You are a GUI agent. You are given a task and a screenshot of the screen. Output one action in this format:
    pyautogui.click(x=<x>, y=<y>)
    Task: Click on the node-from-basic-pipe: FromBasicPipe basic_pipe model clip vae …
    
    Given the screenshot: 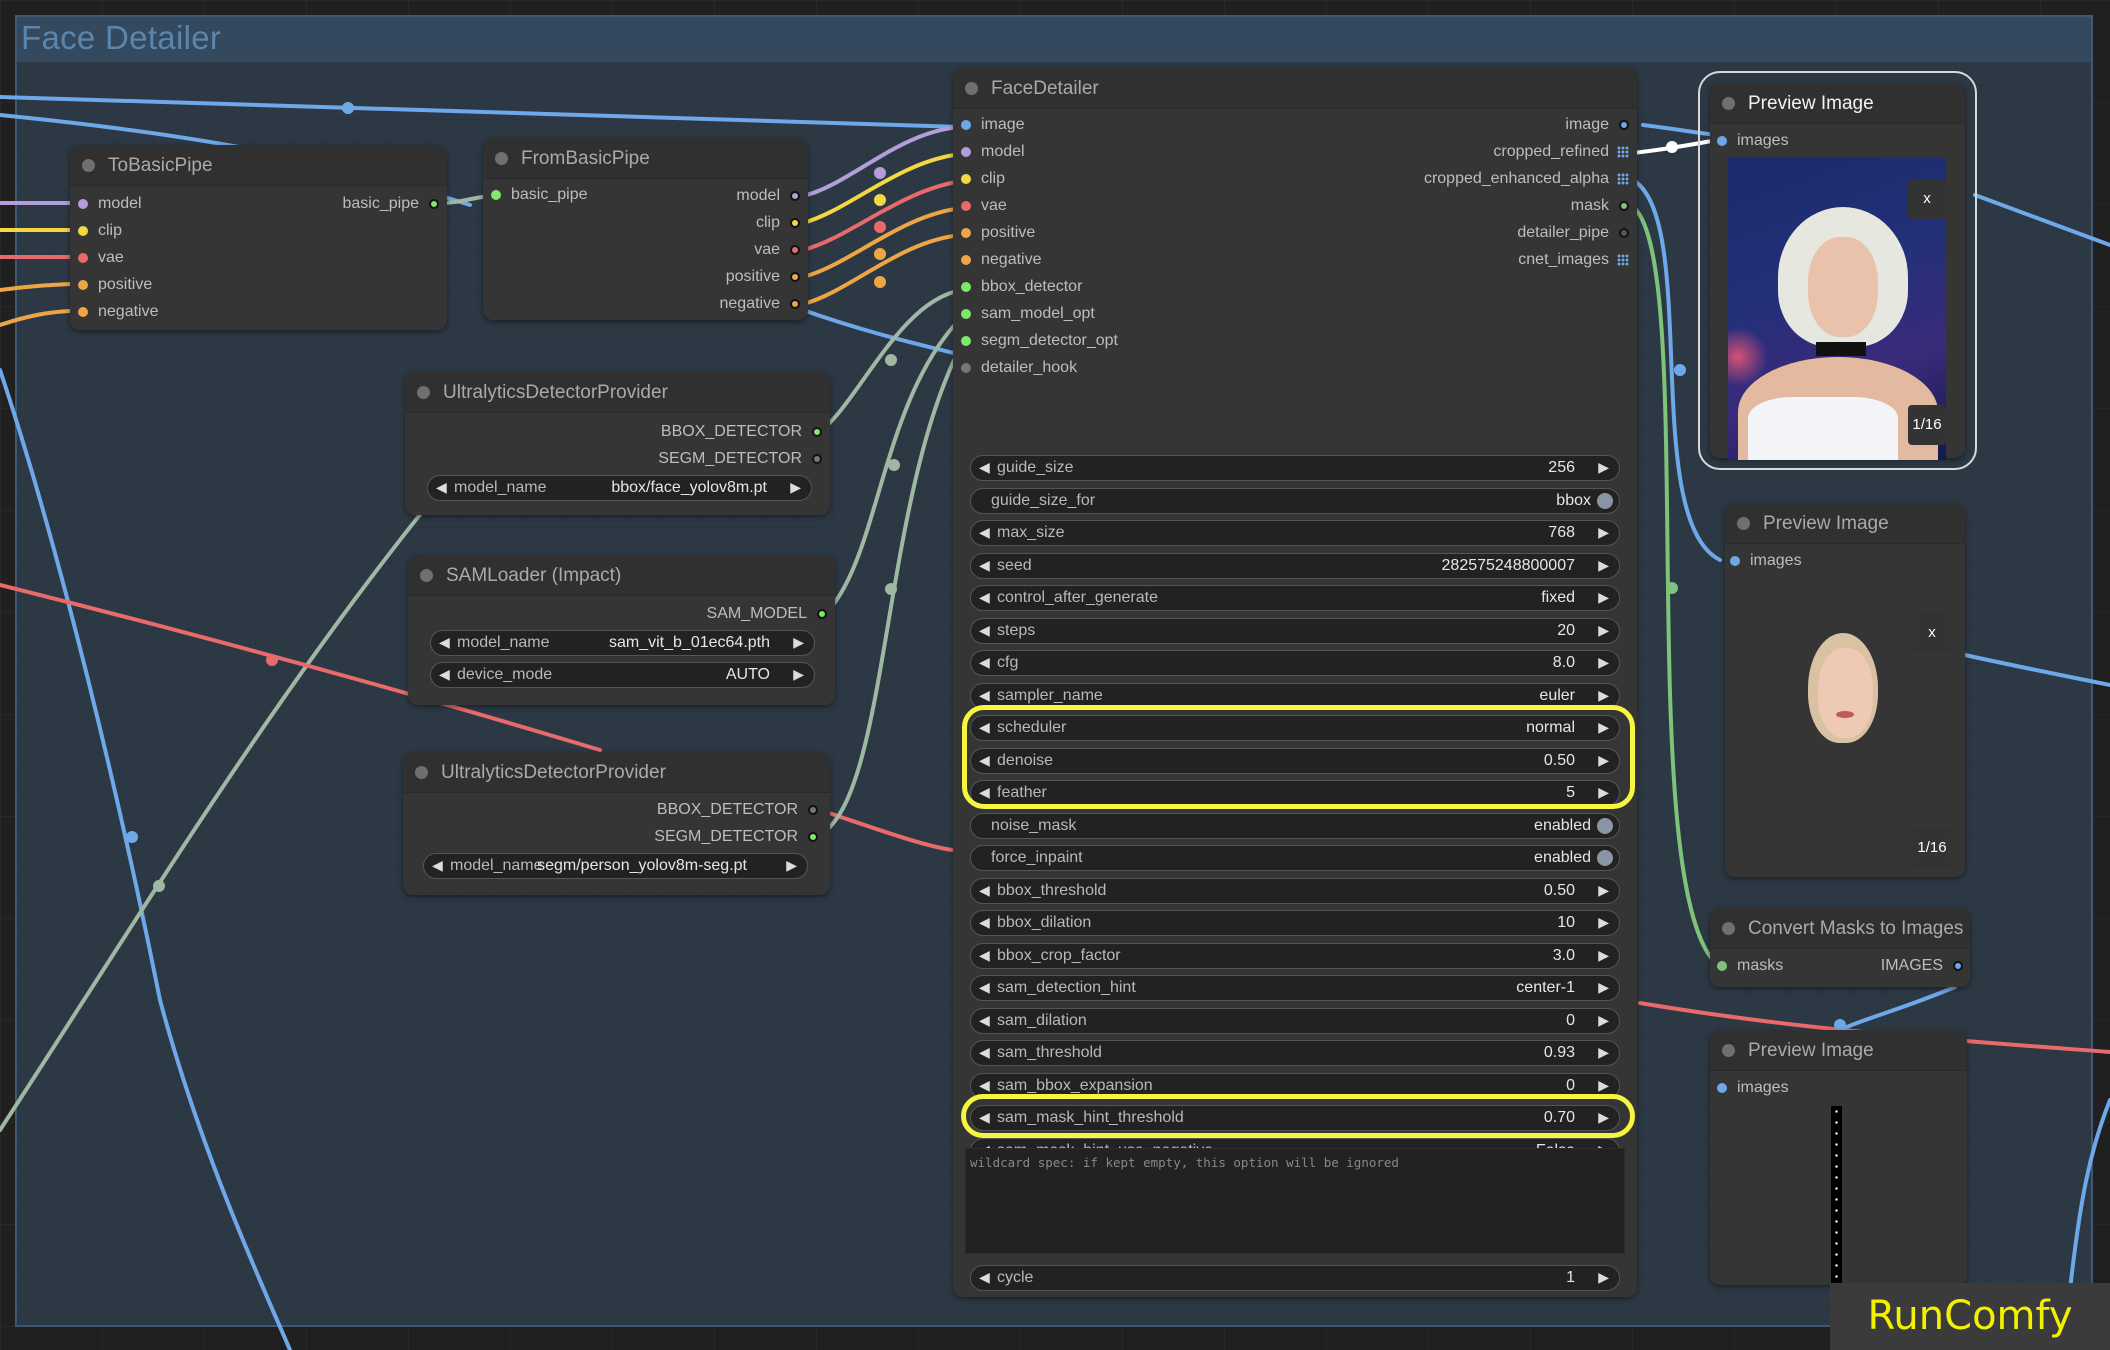 What is the action you would take?
    pyautogui.click(x=645, y=229)
    